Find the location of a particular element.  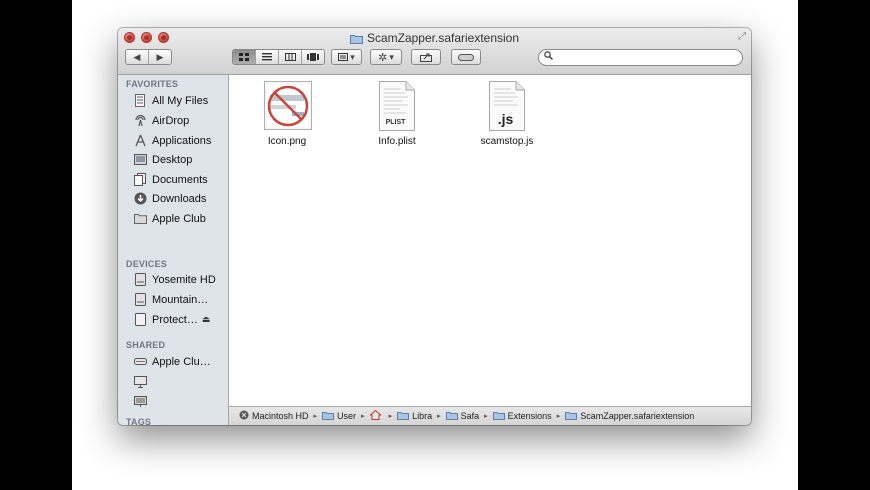

share-button is located at coordinates (426, 57).